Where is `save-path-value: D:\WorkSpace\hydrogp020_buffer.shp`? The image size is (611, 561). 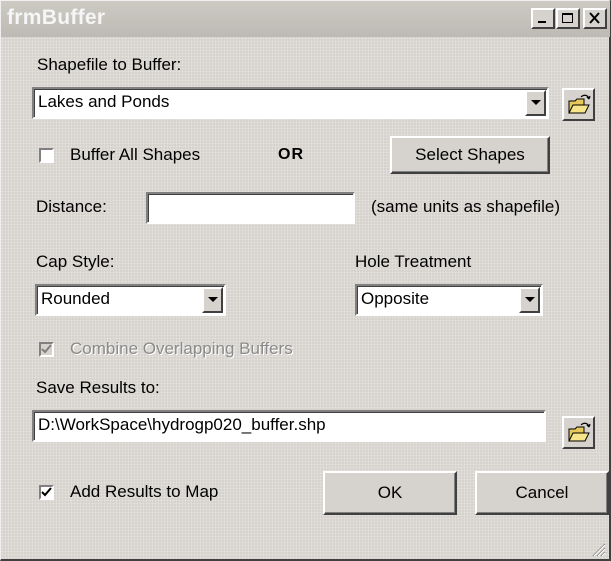 save-path-value: D:\WorkSpace\hydrogp020_buffer.shp is located at coordinates (182, 424).